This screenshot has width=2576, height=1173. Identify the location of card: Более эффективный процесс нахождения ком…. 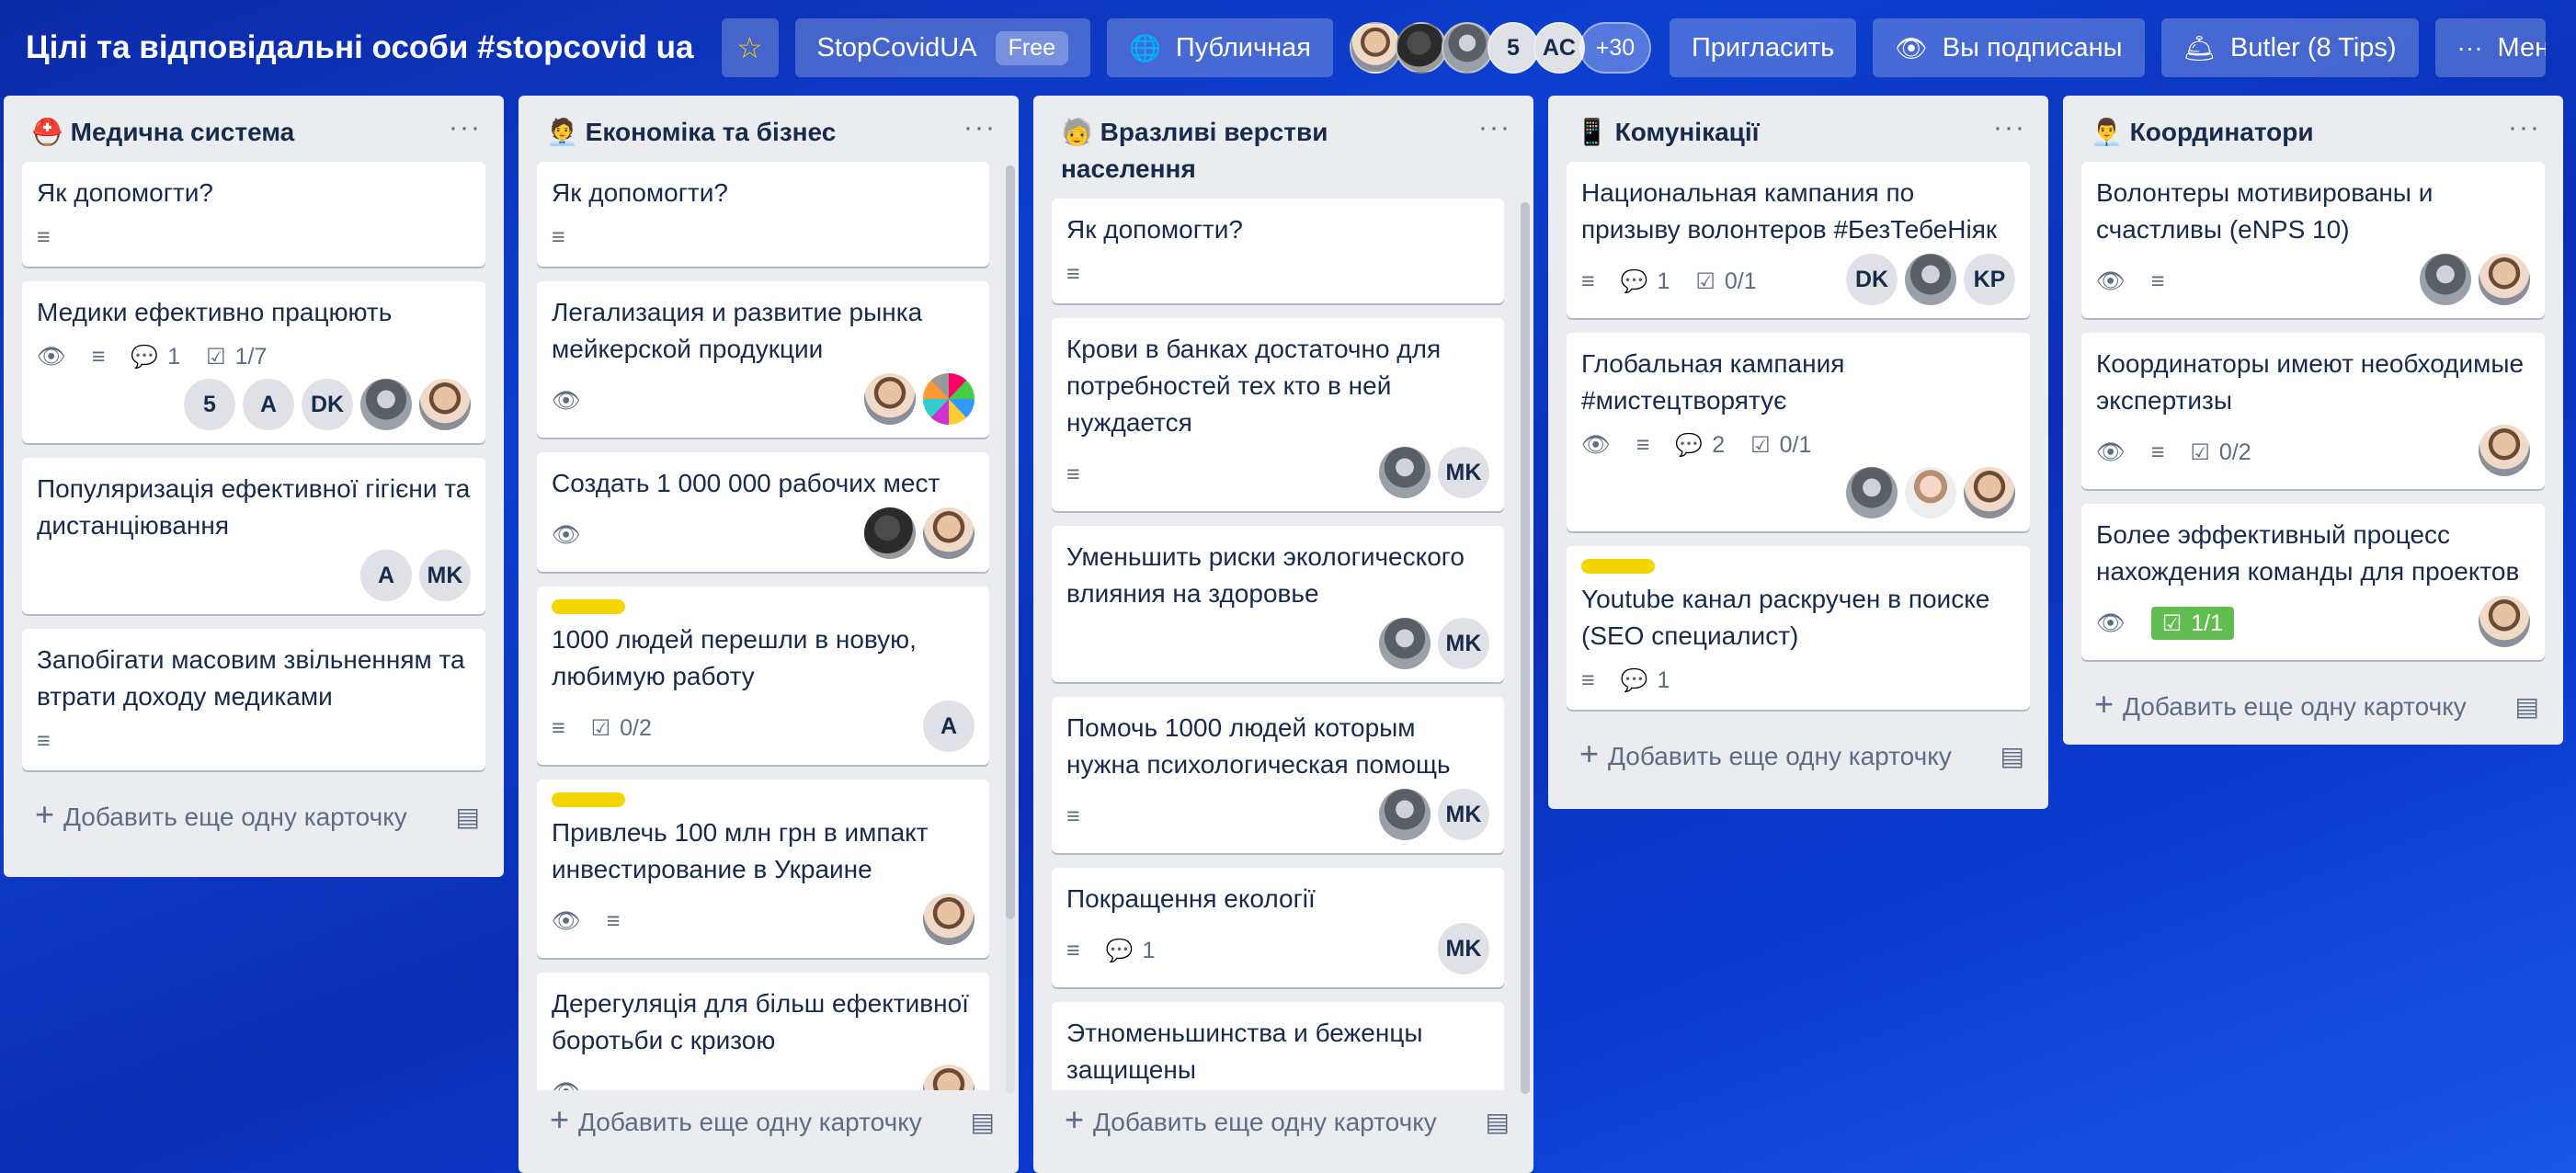
(2313, 582).